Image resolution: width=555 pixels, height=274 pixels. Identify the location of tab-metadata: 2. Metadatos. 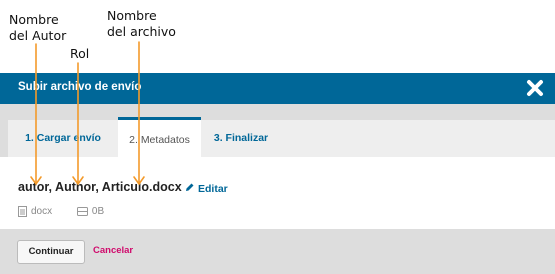
(159, 138).